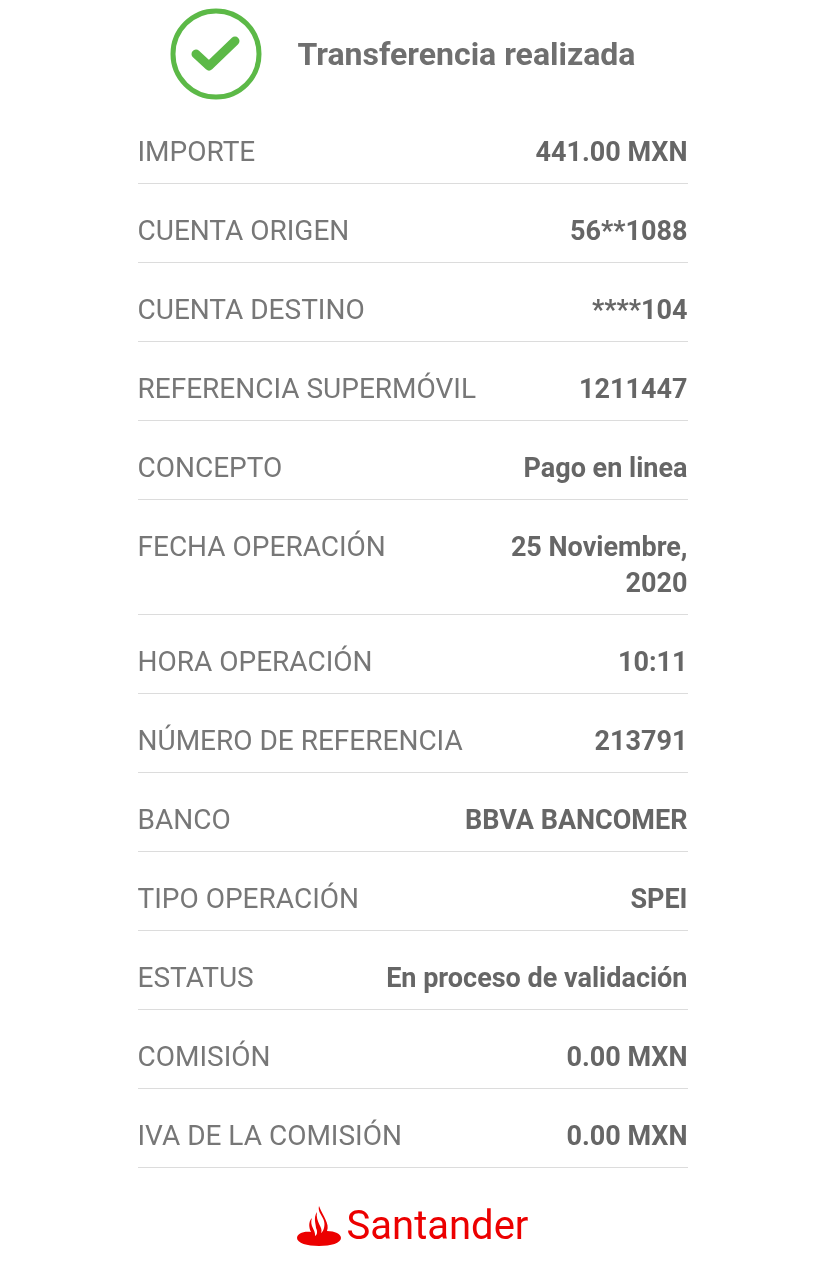 The width and height of the screenshot is (825, 1280). I want to click on detail-label: HORA OPERACIÓN, so click(255, 662).